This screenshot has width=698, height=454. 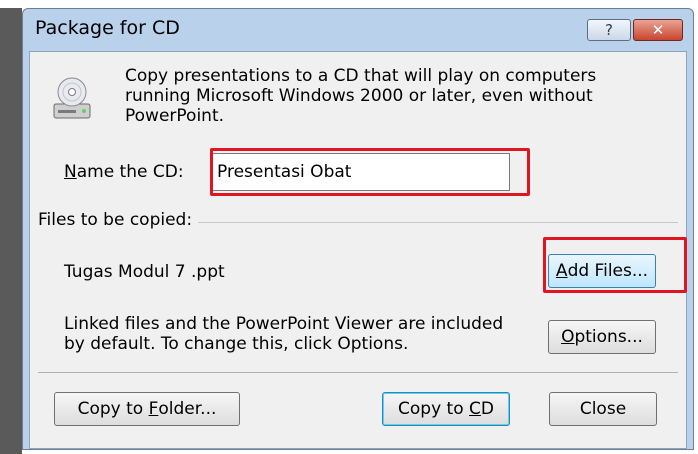 What do you see at coordinates (72, 99) in the screenshot?
I see `cd-drive-icon` at bounding box center [72, 99].